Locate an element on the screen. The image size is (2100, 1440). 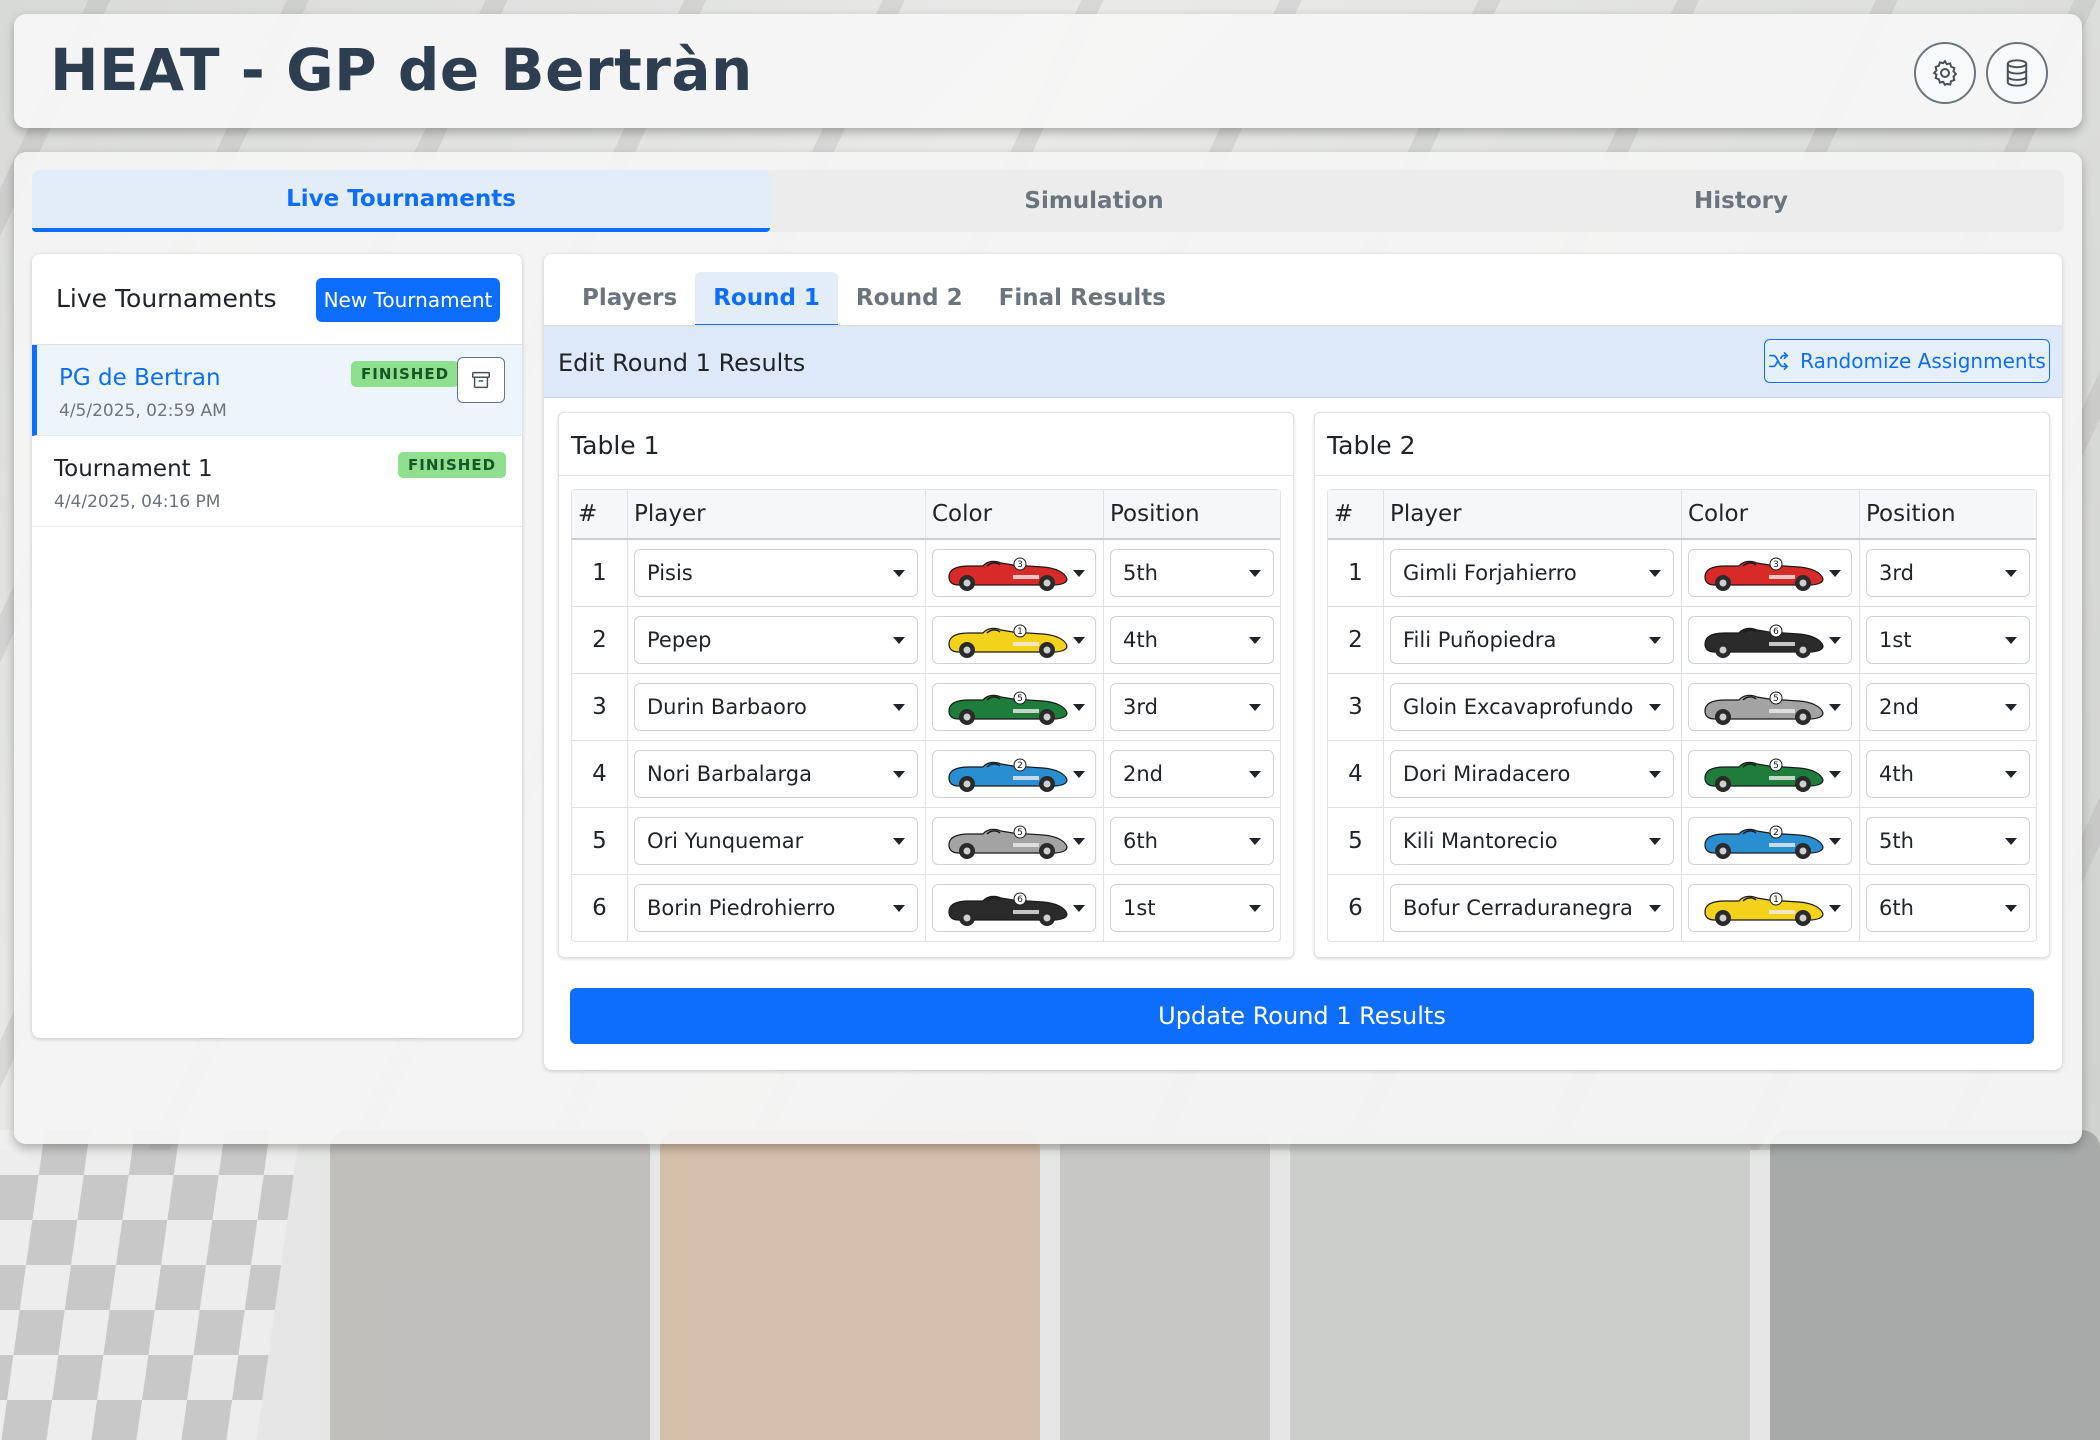
player-select-value: Nori Barbalarga is located at coordinates (729, 774).